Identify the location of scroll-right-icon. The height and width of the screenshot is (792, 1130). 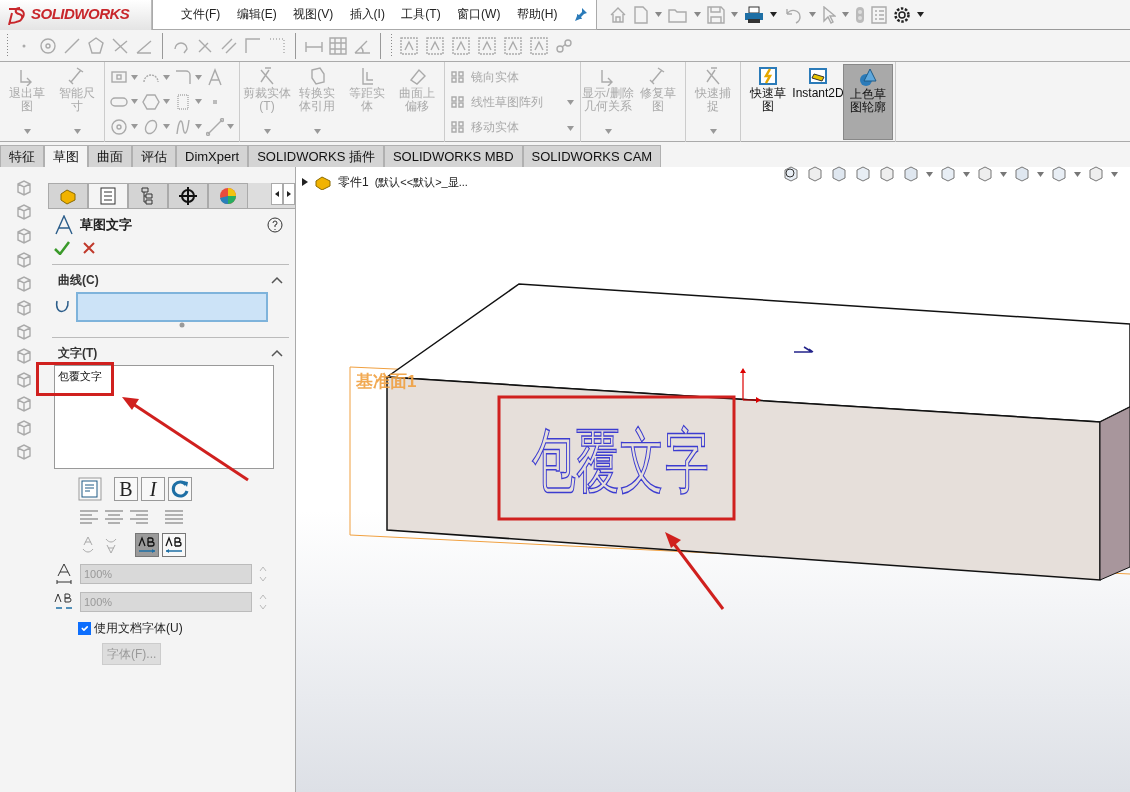
(289, 194).